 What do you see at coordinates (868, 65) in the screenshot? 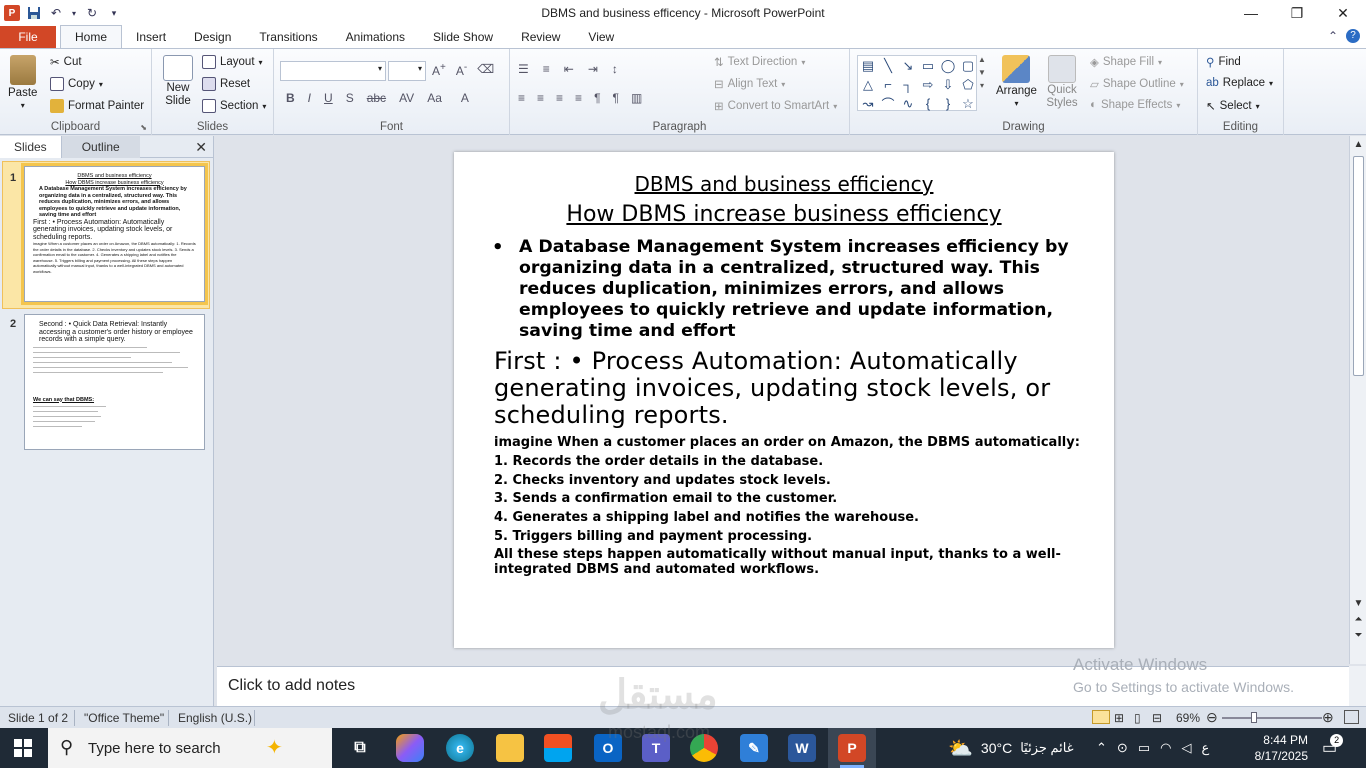
I see `textbox-shape-icon: ▤` at bounding box center [868, 65].